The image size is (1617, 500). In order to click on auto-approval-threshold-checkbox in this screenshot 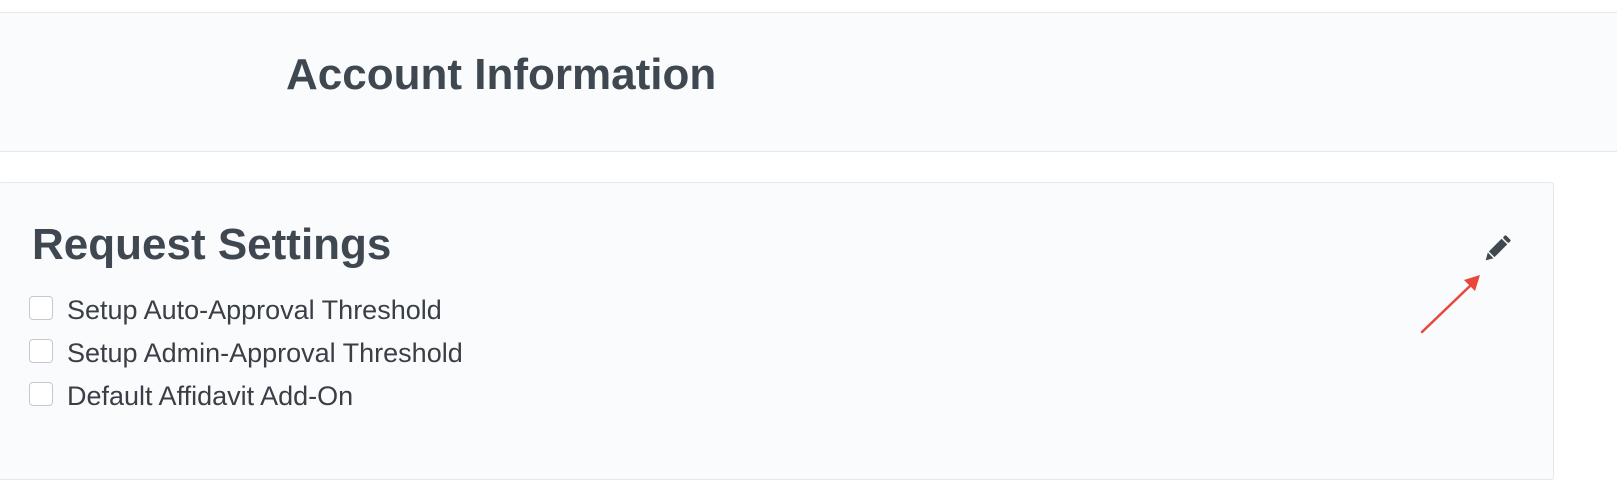, I will do `click(41, 307)`.